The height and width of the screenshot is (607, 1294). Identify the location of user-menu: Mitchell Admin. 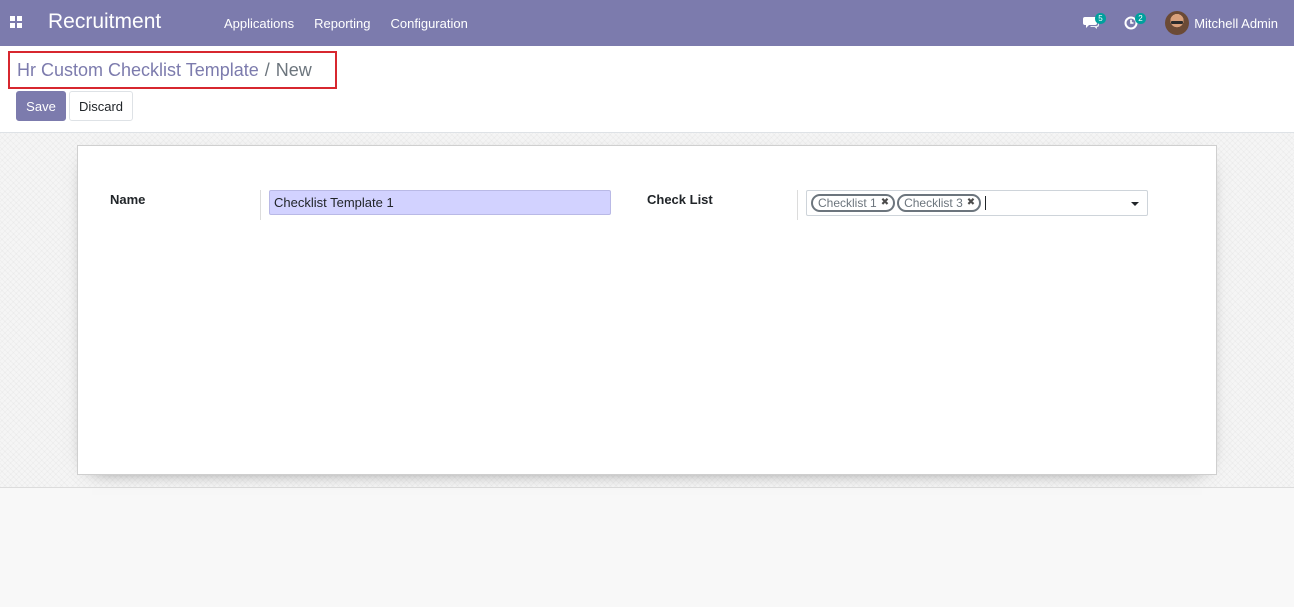
(1222, 23).